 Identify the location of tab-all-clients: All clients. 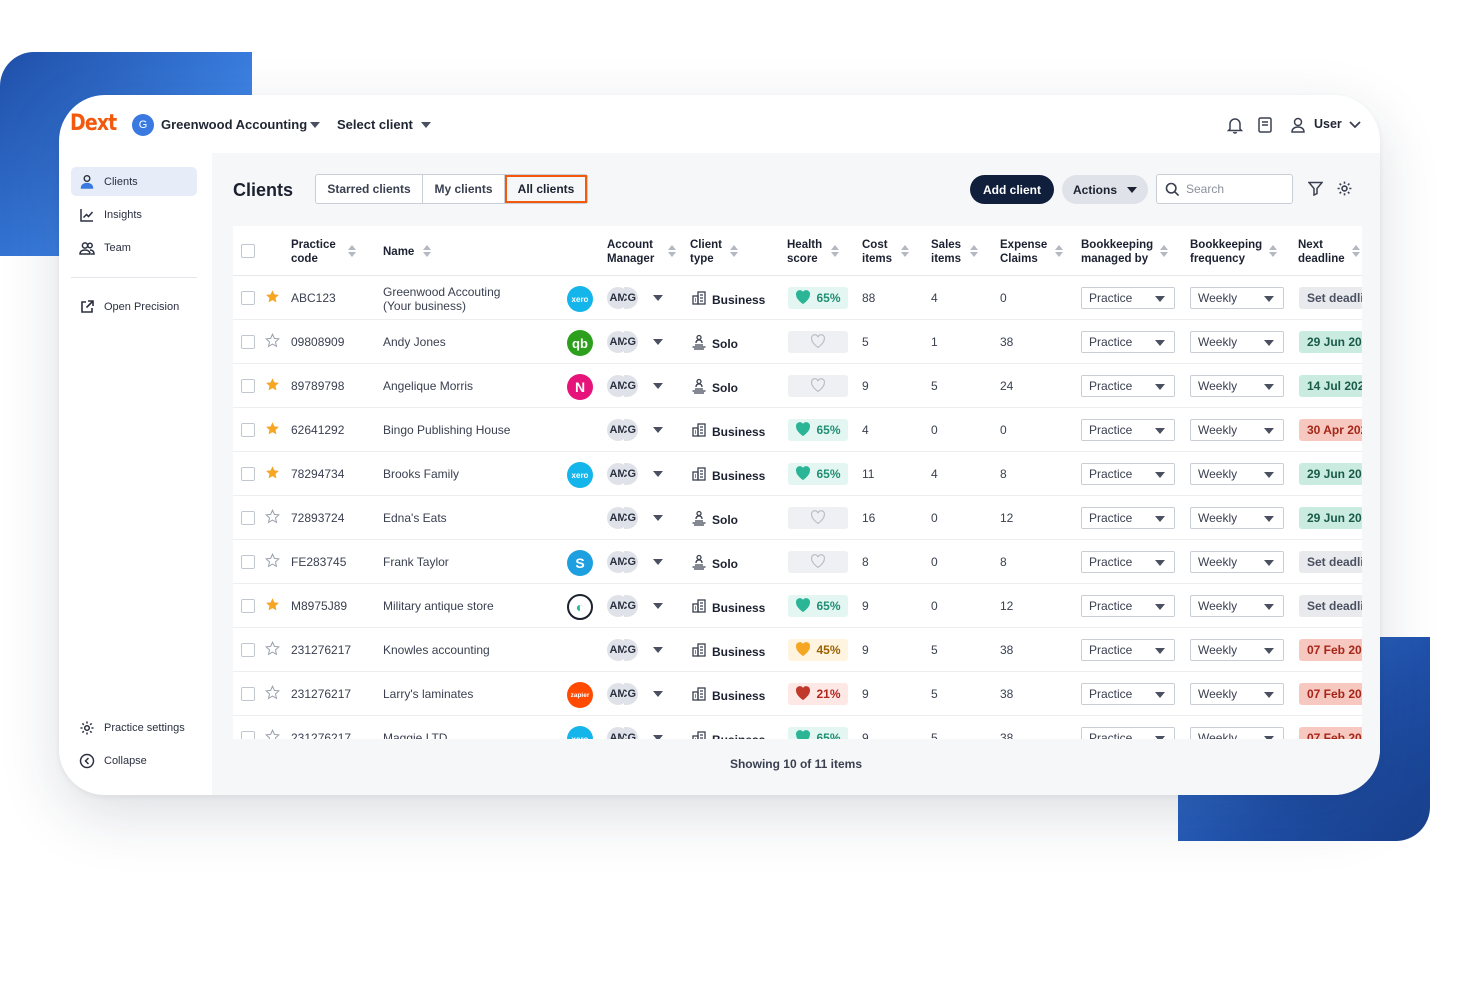
(546, 189).